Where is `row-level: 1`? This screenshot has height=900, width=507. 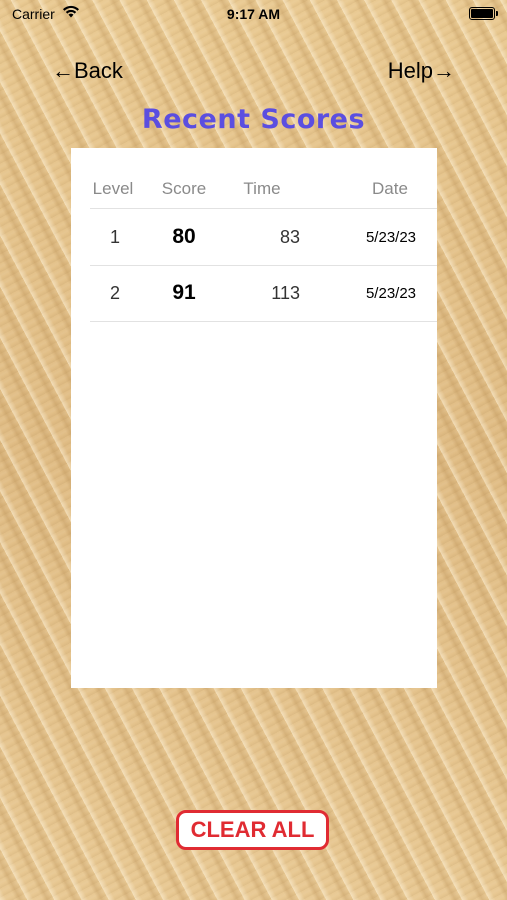 row-level: 1 is located at coordinates (114, 236).